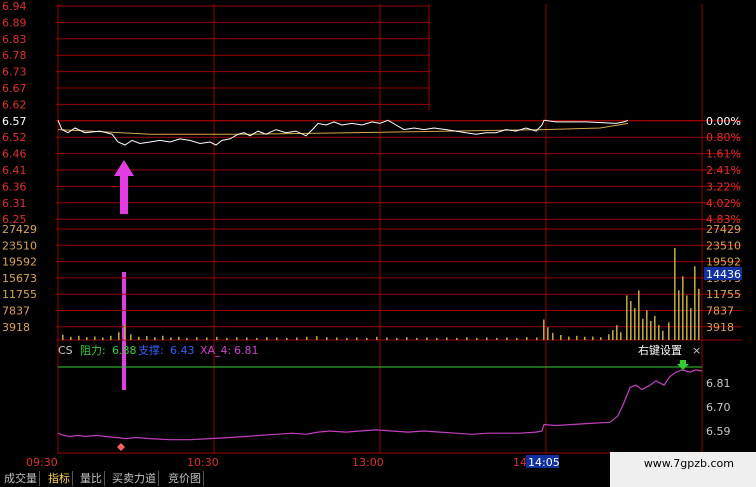 This screenshot has height=487, width=756. I want to click on volume-tick-label-right: 11755, so click(723, 294).